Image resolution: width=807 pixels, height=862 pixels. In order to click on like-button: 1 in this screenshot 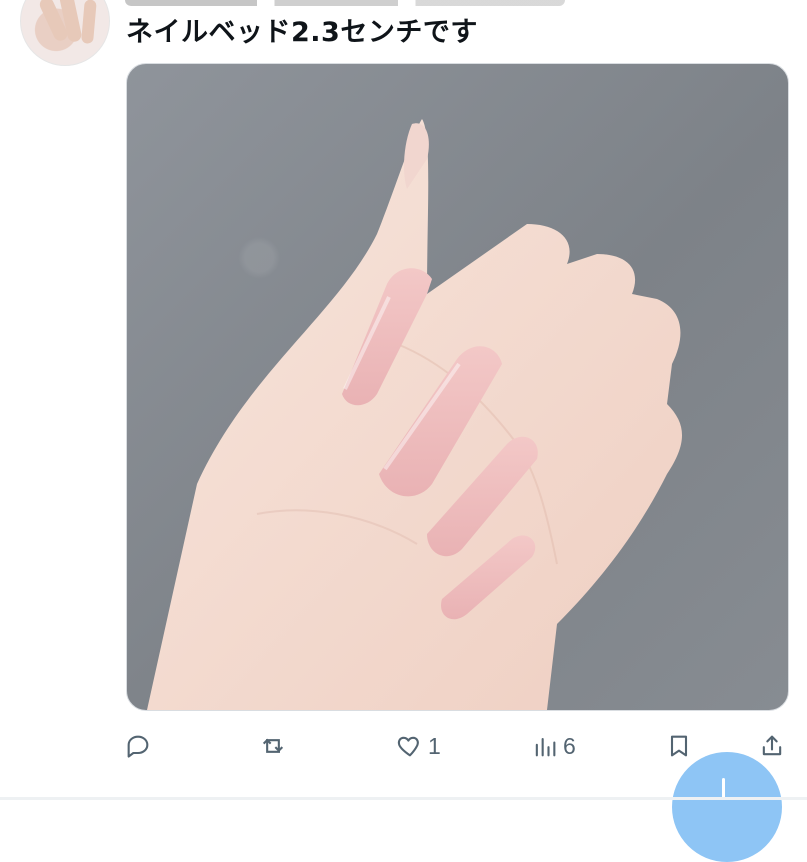, I will do `click(418, 746)`.